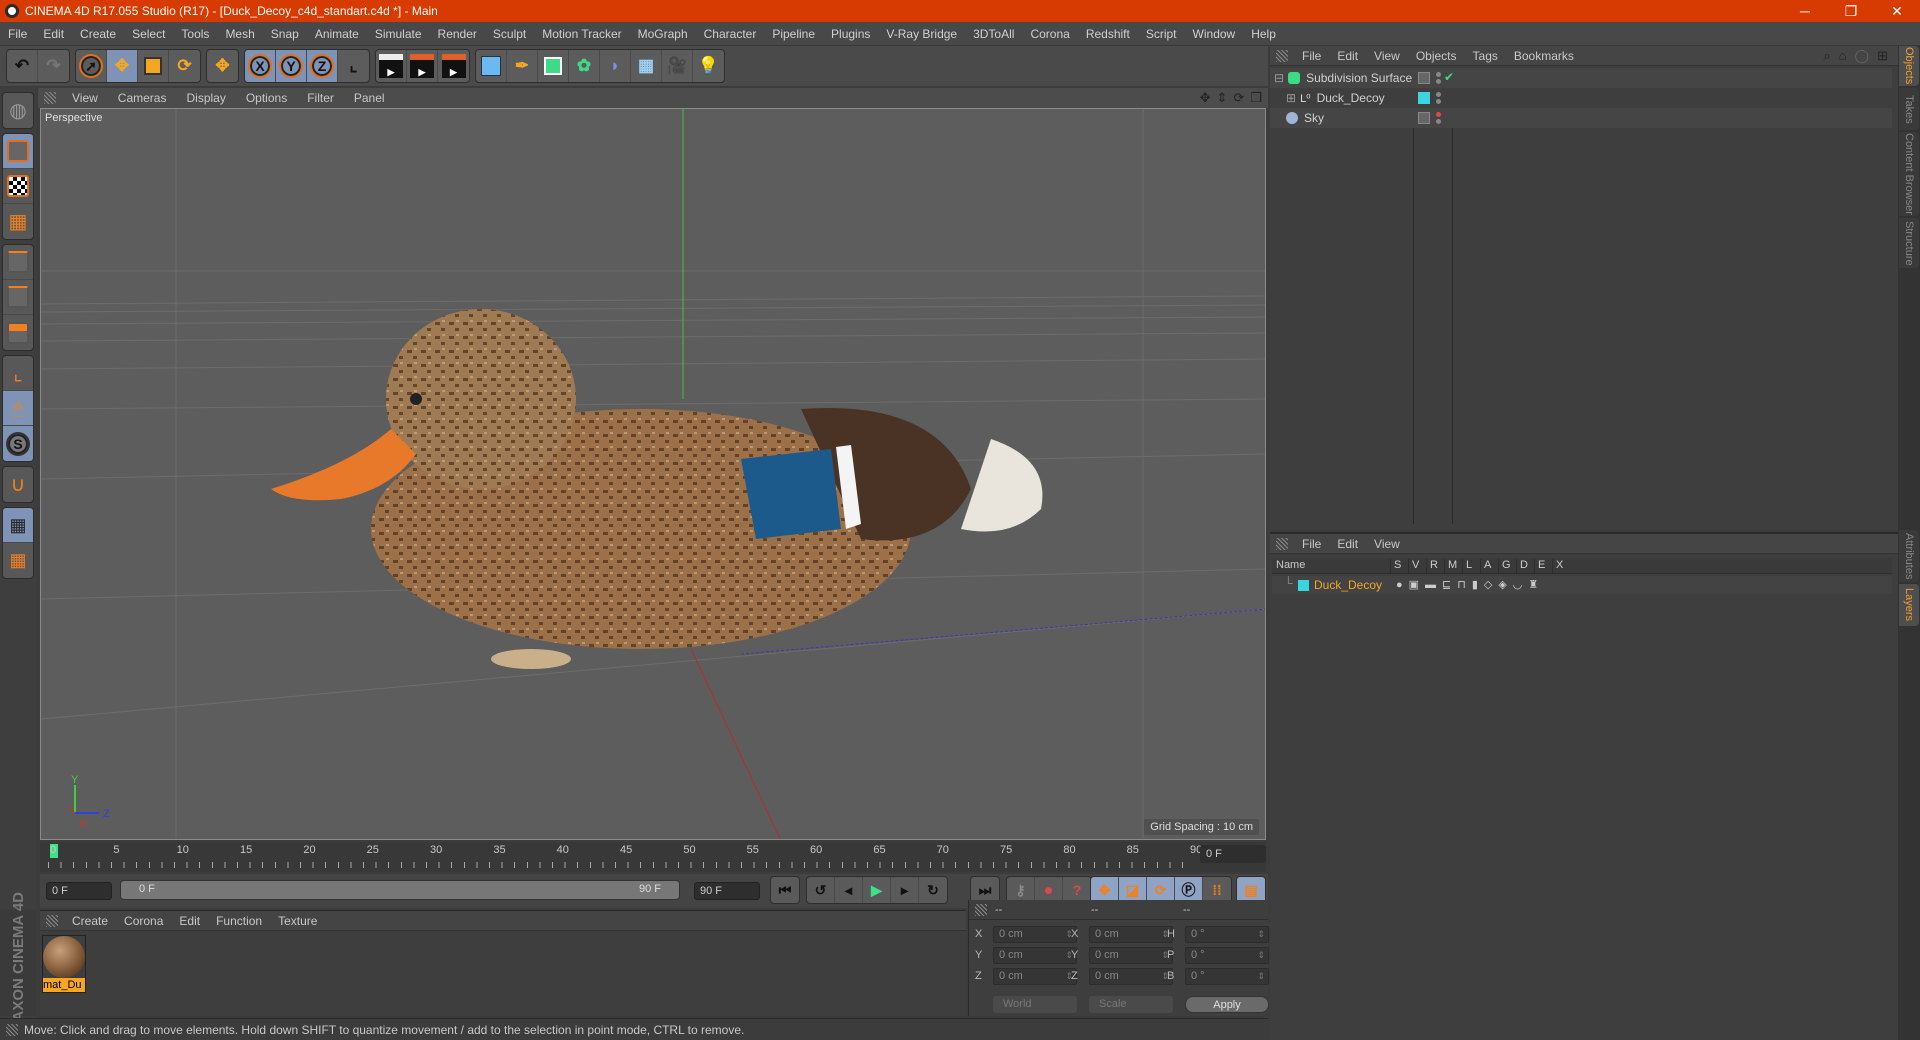 This screenshot has height=1040, width=1920. Describe the element at coordinates (1581, 78) in the screenshot. I see `object-row-subdivision-surface: ⊟ Subdivision Surface ✔` at that location.